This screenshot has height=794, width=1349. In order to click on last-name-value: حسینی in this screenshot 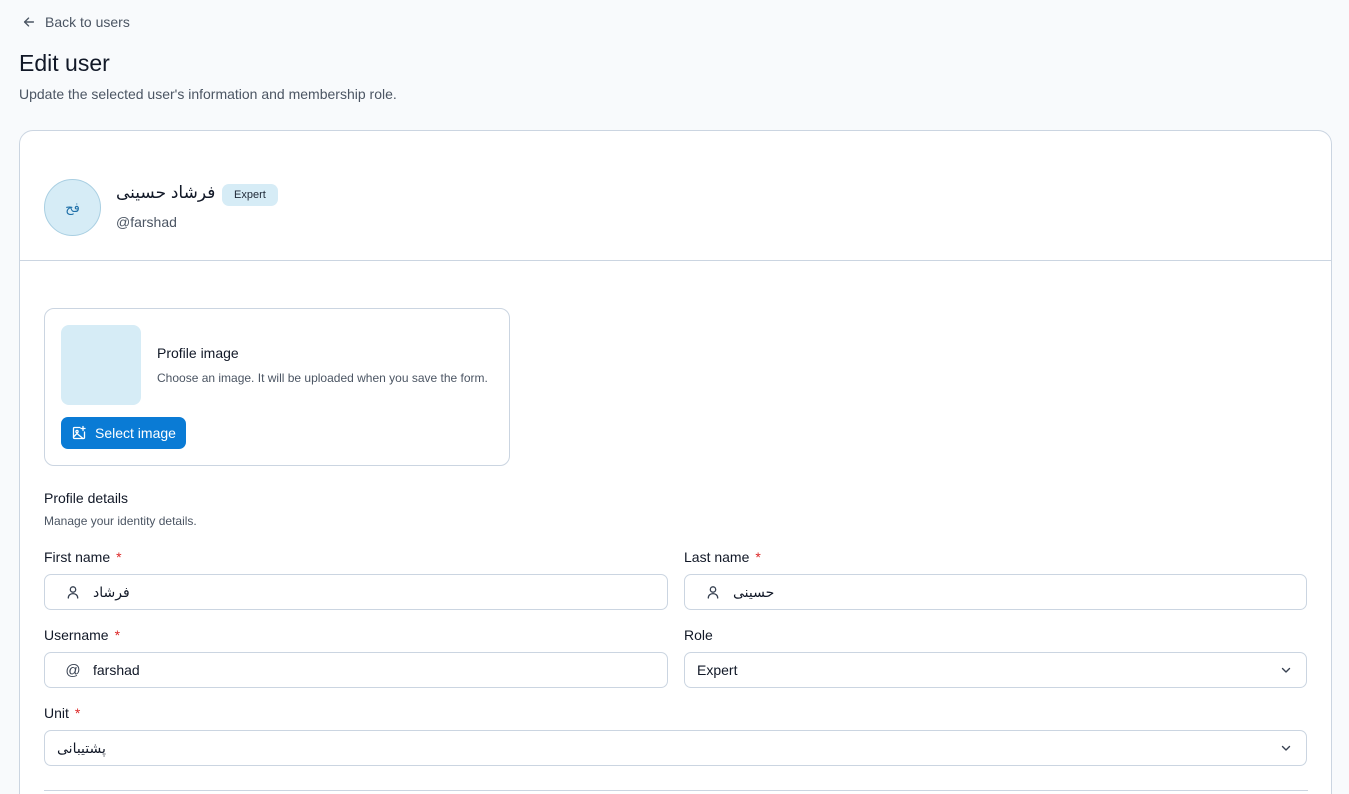, I will do `click(754, 591)`.